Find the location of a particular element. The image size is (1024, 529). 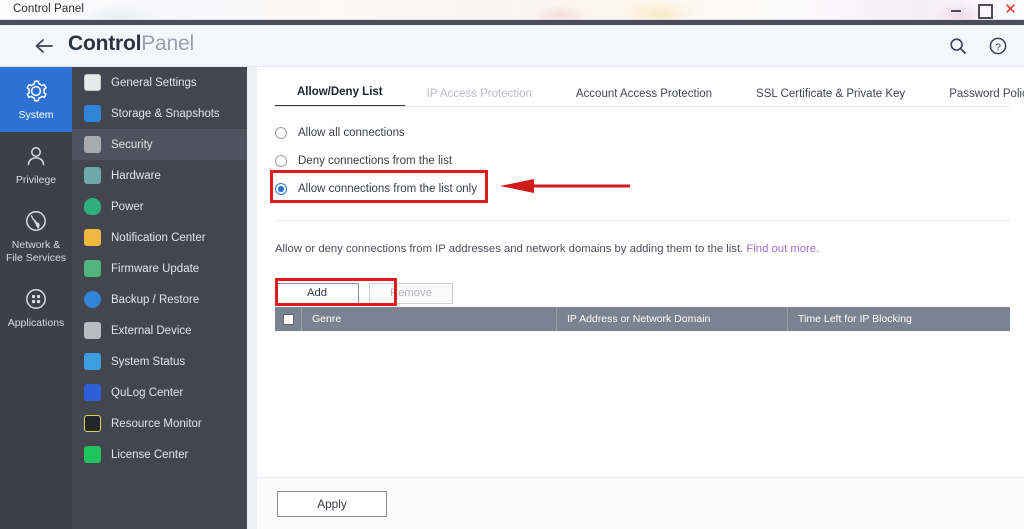

sidebar-item-label: Resource Monitor is located at coordinates (156, 423).